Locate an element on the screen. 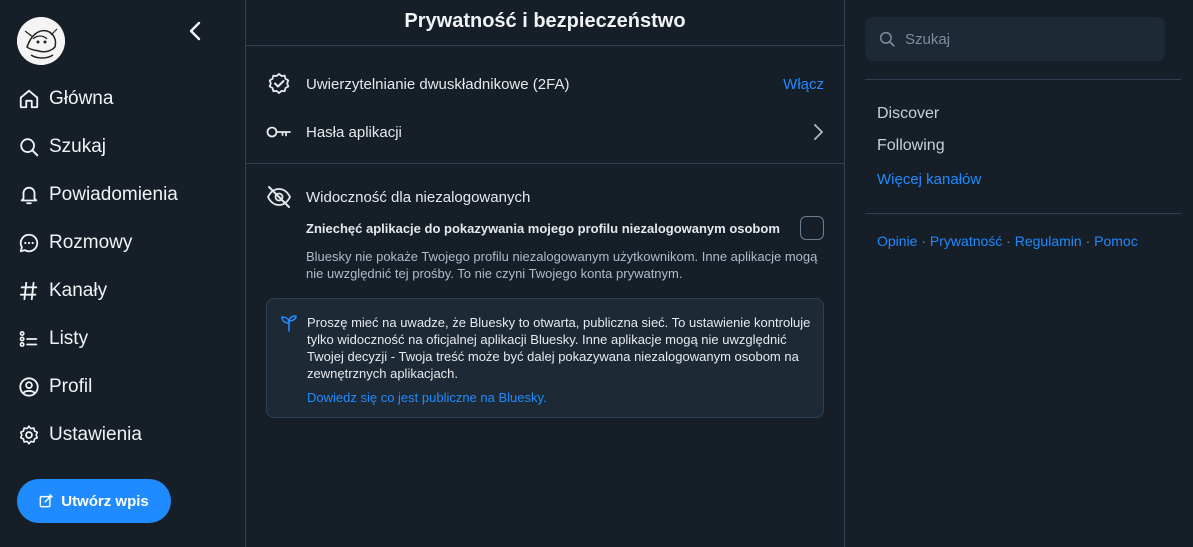 This screenshot has height=547, width=1193. sprout-icon is located at coordinates (289, 323).